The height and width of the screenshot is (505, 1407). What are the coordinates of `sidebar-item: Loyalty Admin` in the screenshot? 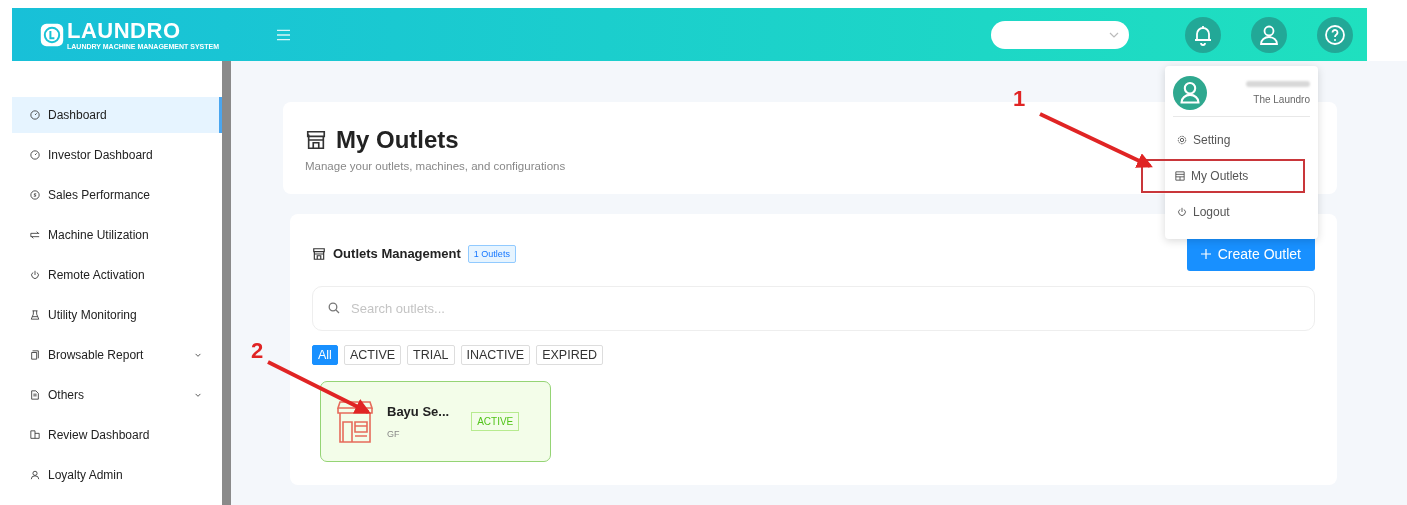 It's located at (117, 475).